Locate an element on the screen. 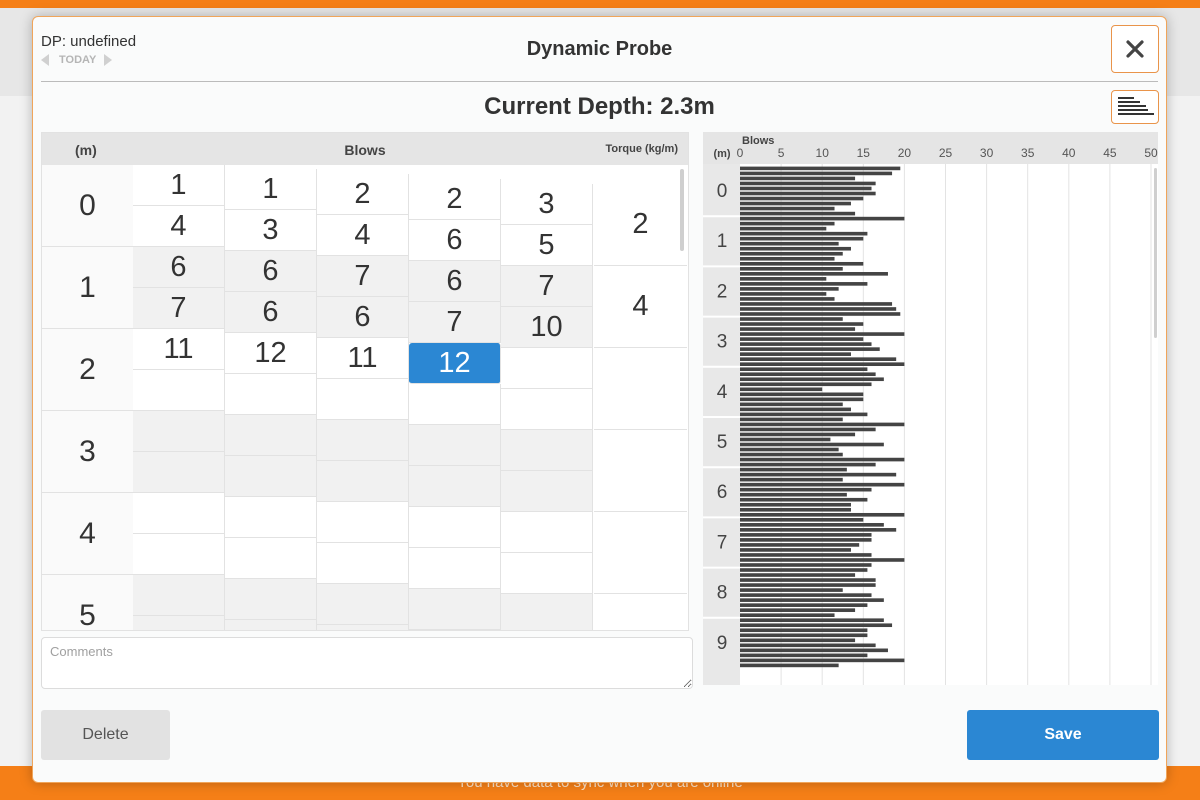 Image resolution: width=1200 pixels, height=800 pixels. grid-scrollbar is located at coordinates (682, 210).